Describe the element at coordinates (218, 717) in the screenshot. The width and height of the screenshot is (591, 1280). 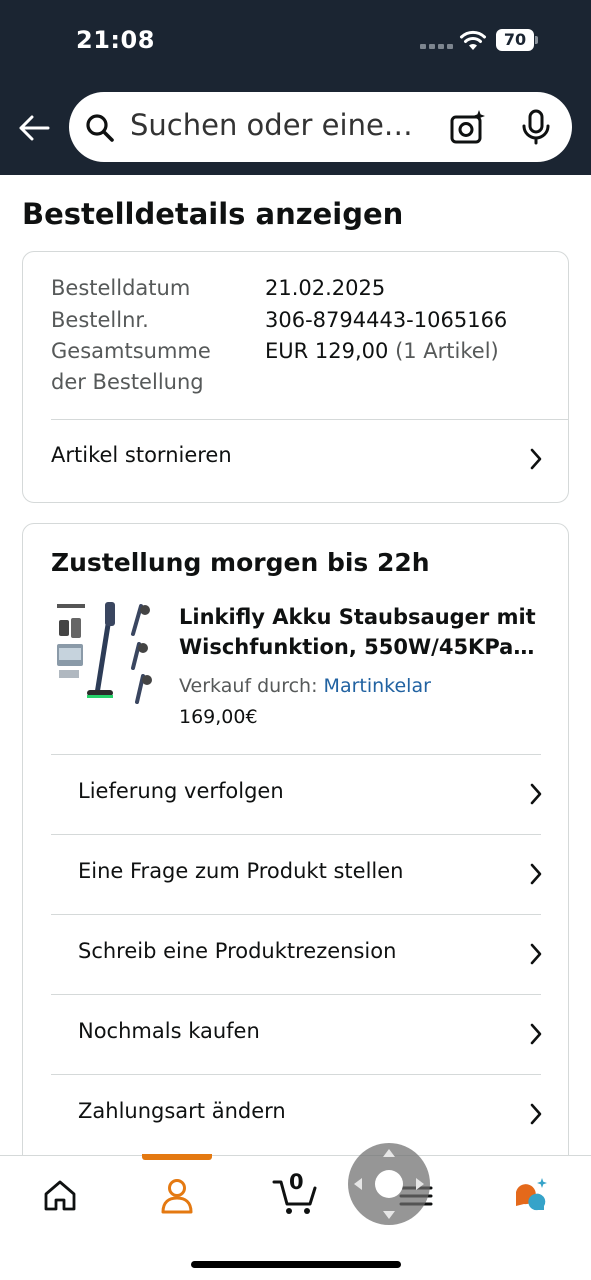
I see `product-price: 169,00€` at that location.